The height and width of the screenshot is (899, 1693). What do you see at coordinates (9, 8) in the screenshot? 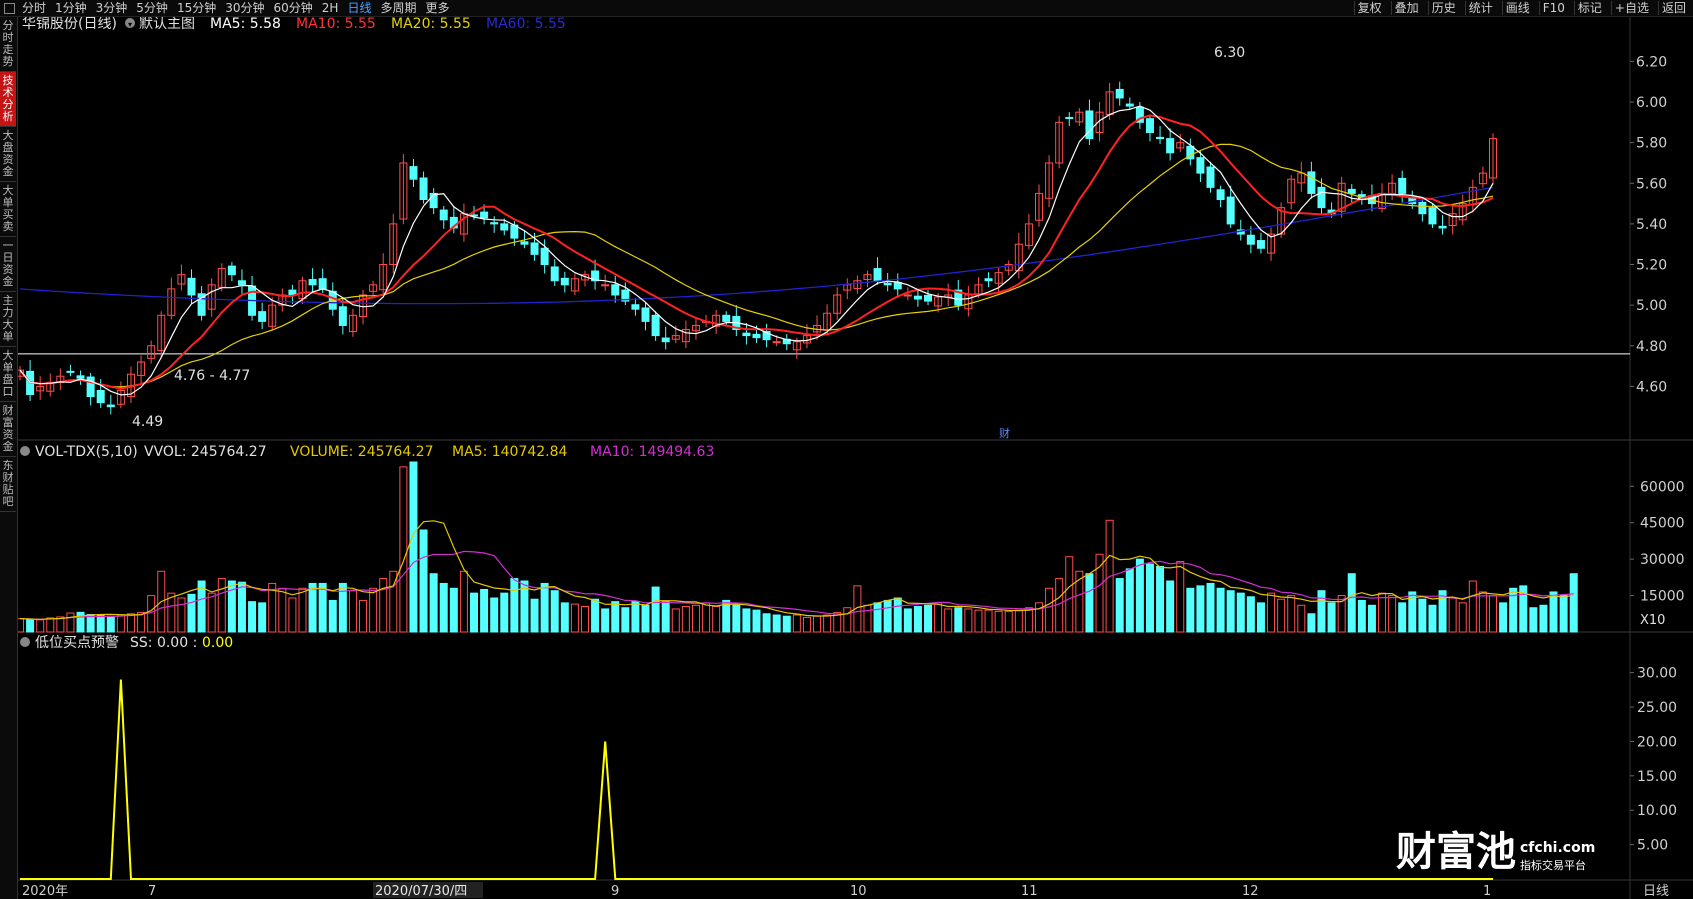
I see `window-icon` at bounding box center [9, 8].